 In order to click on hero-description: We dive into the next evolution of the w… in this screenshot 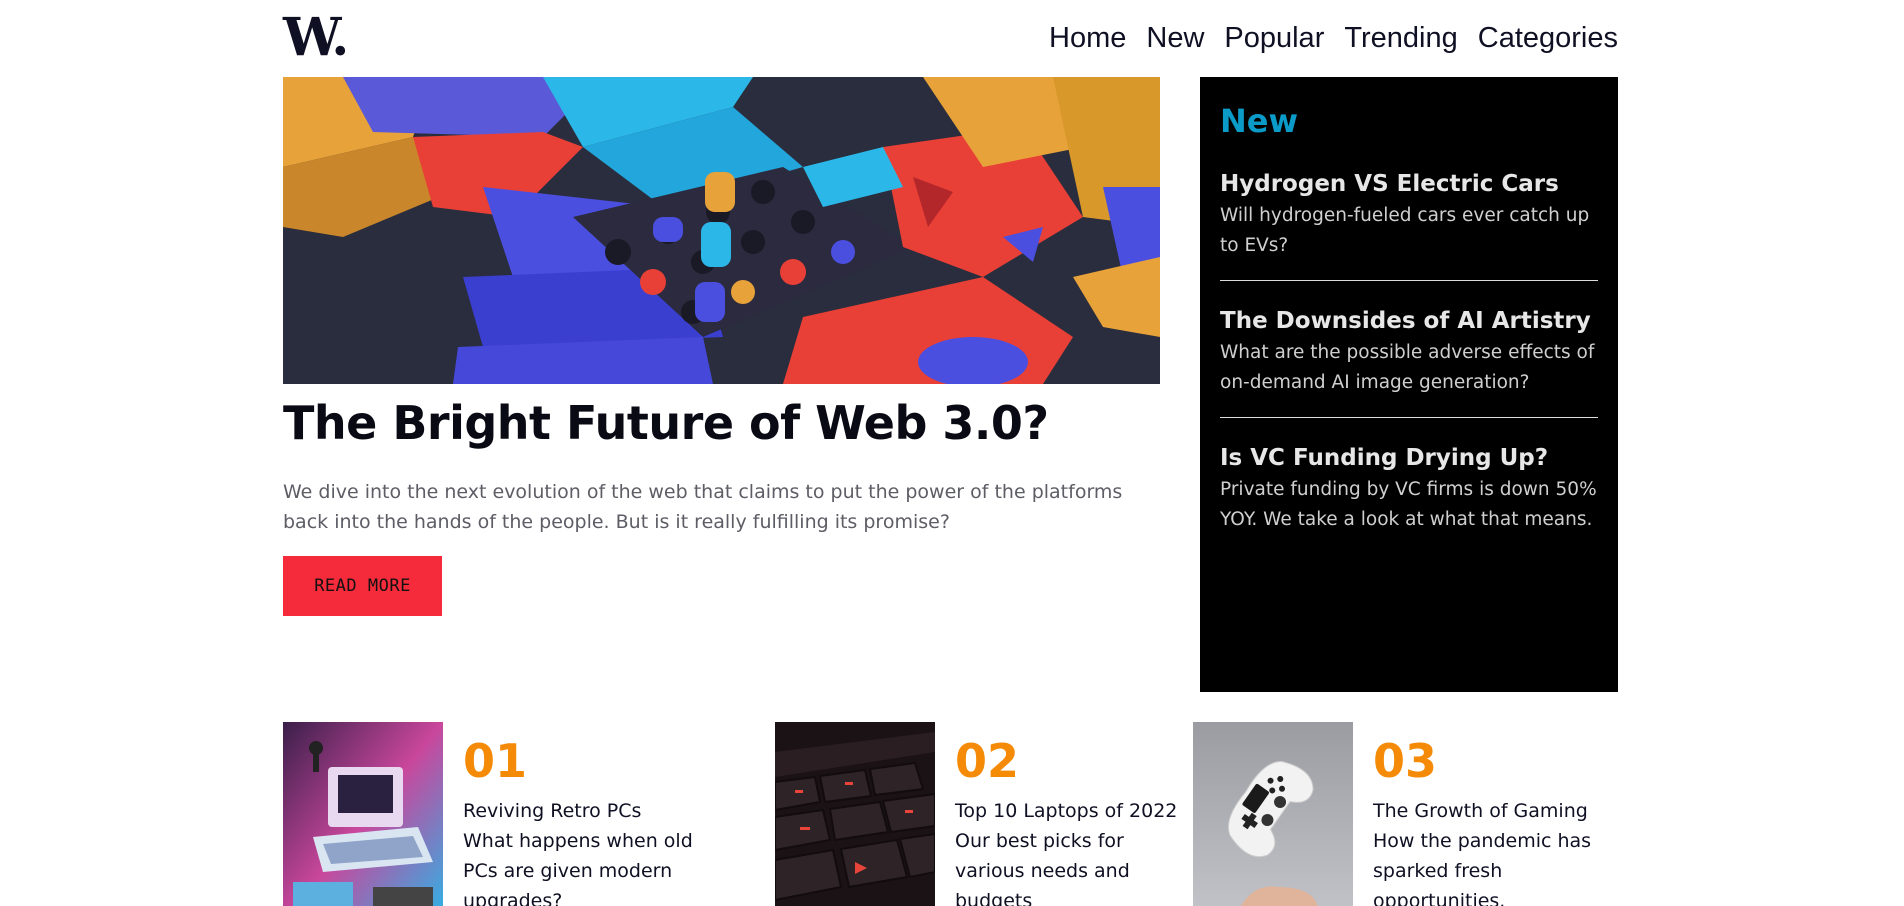, I will do `click(703, 507)`.